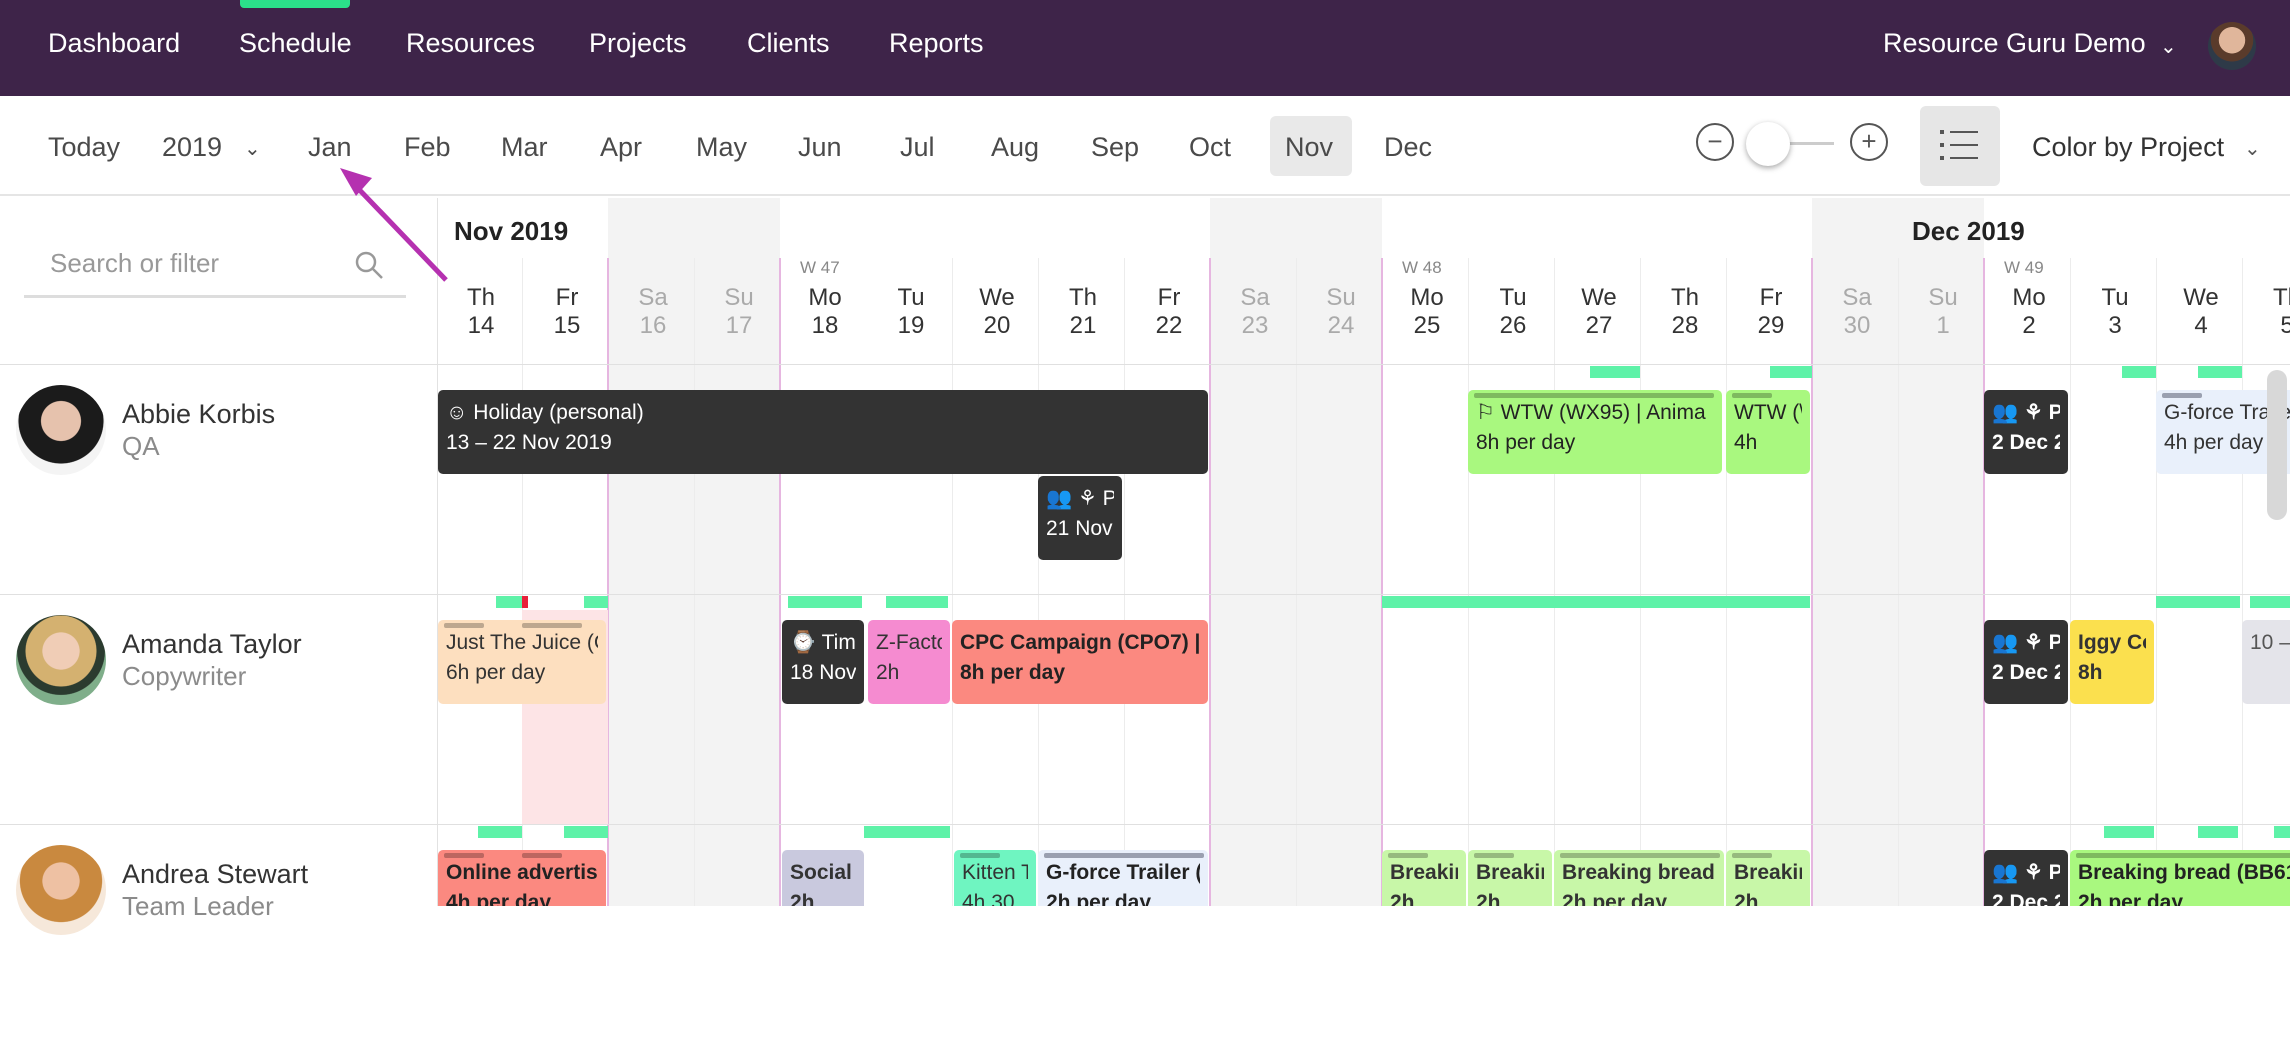 The height and width of the screenshot is (1054, 2290). I want to click on month-oct: Oct, so click(1210, 147).